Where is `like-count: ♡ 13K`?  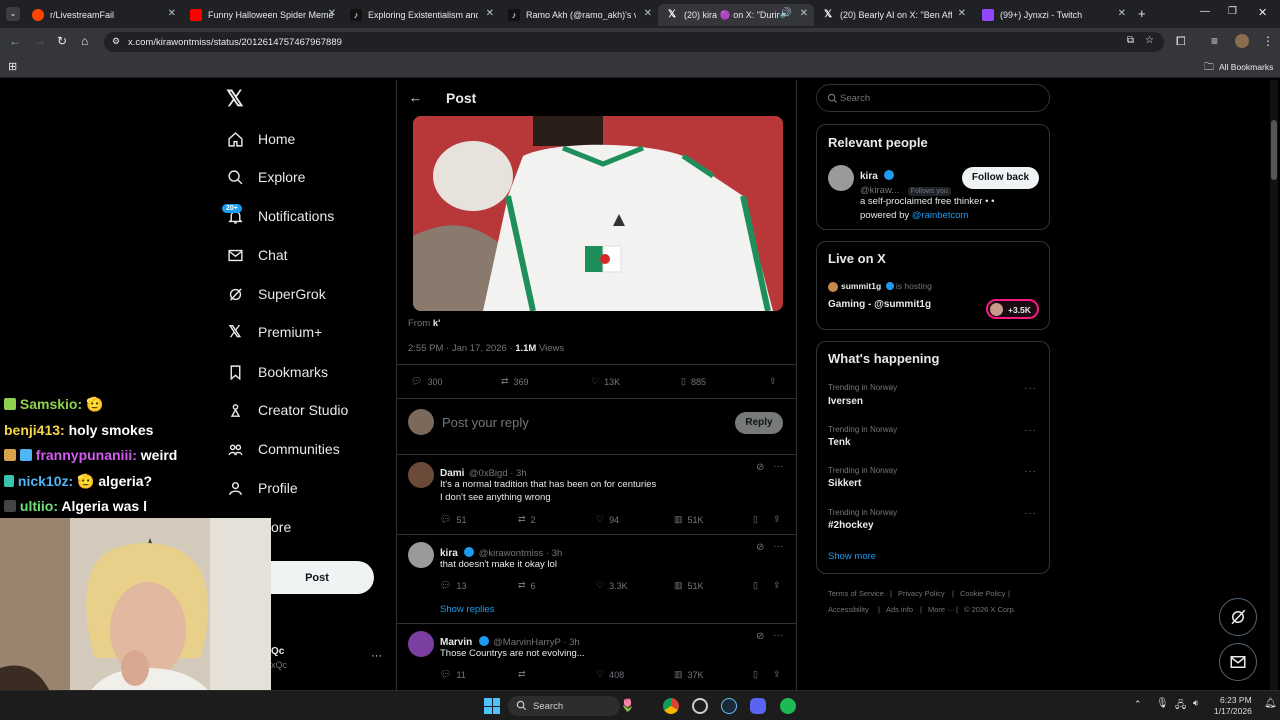
like-count: ♡ 13K is located at coordinates (605, 381).